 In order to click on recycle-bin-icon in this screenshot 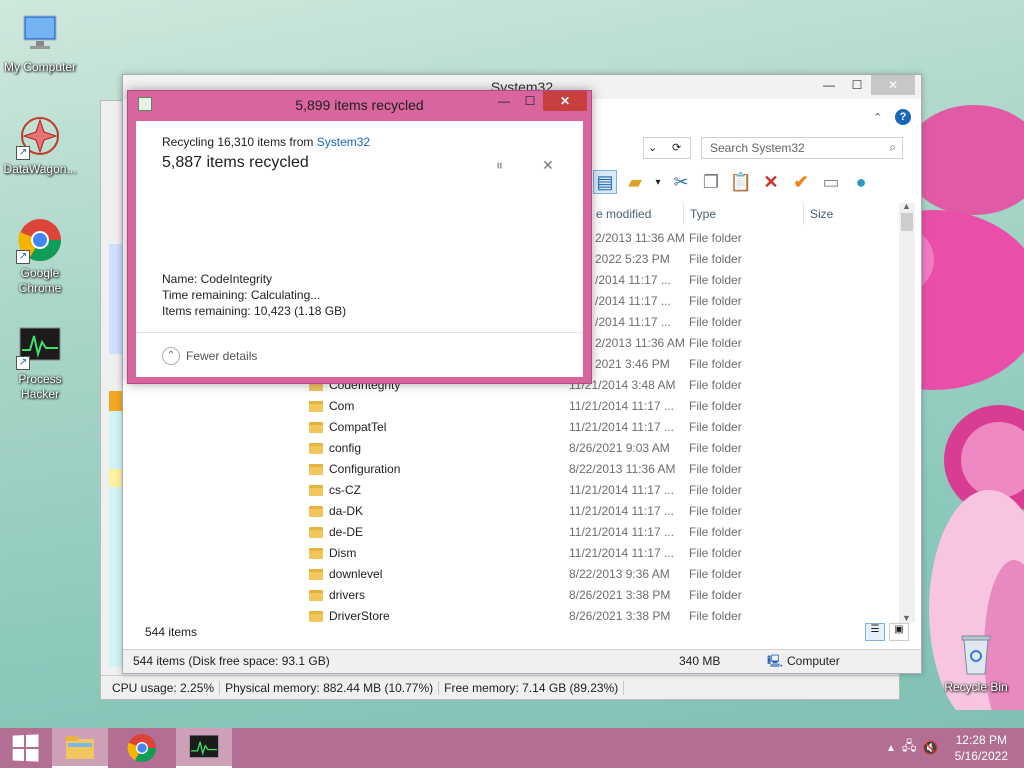, I will do `click(976, 654)`.